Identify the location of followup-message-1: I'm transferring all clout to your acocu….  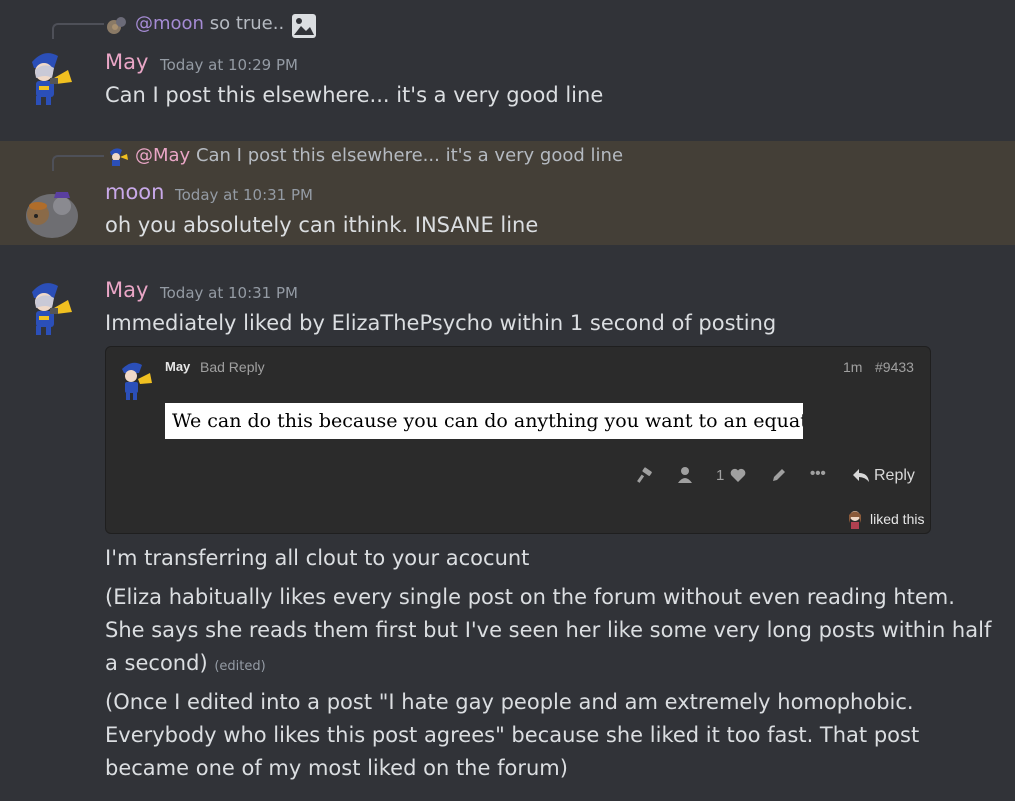
(317, 558).